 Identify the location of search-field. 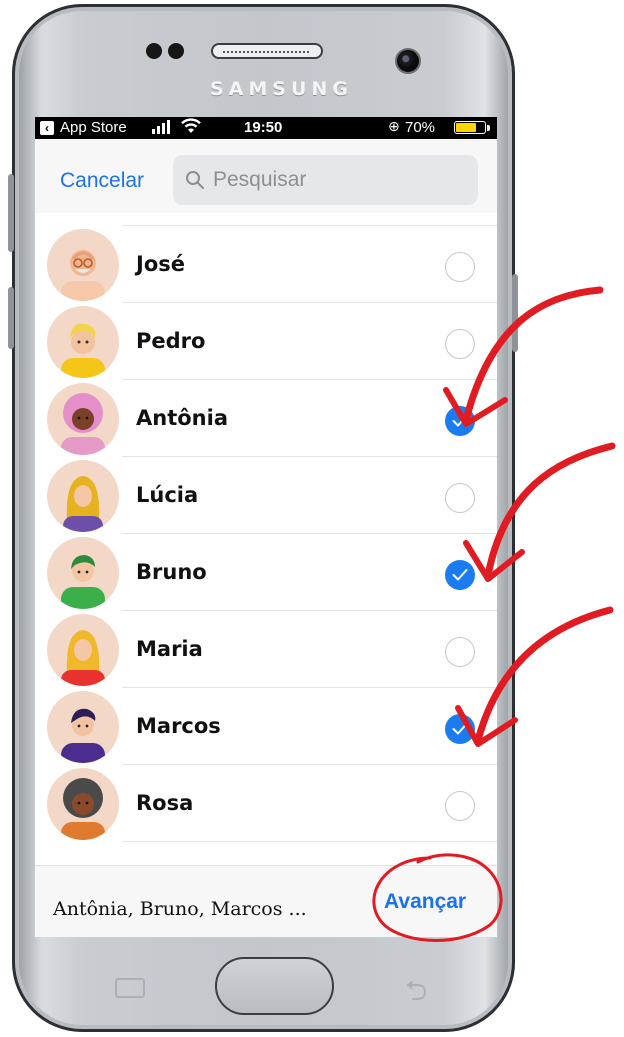
(325, 180).